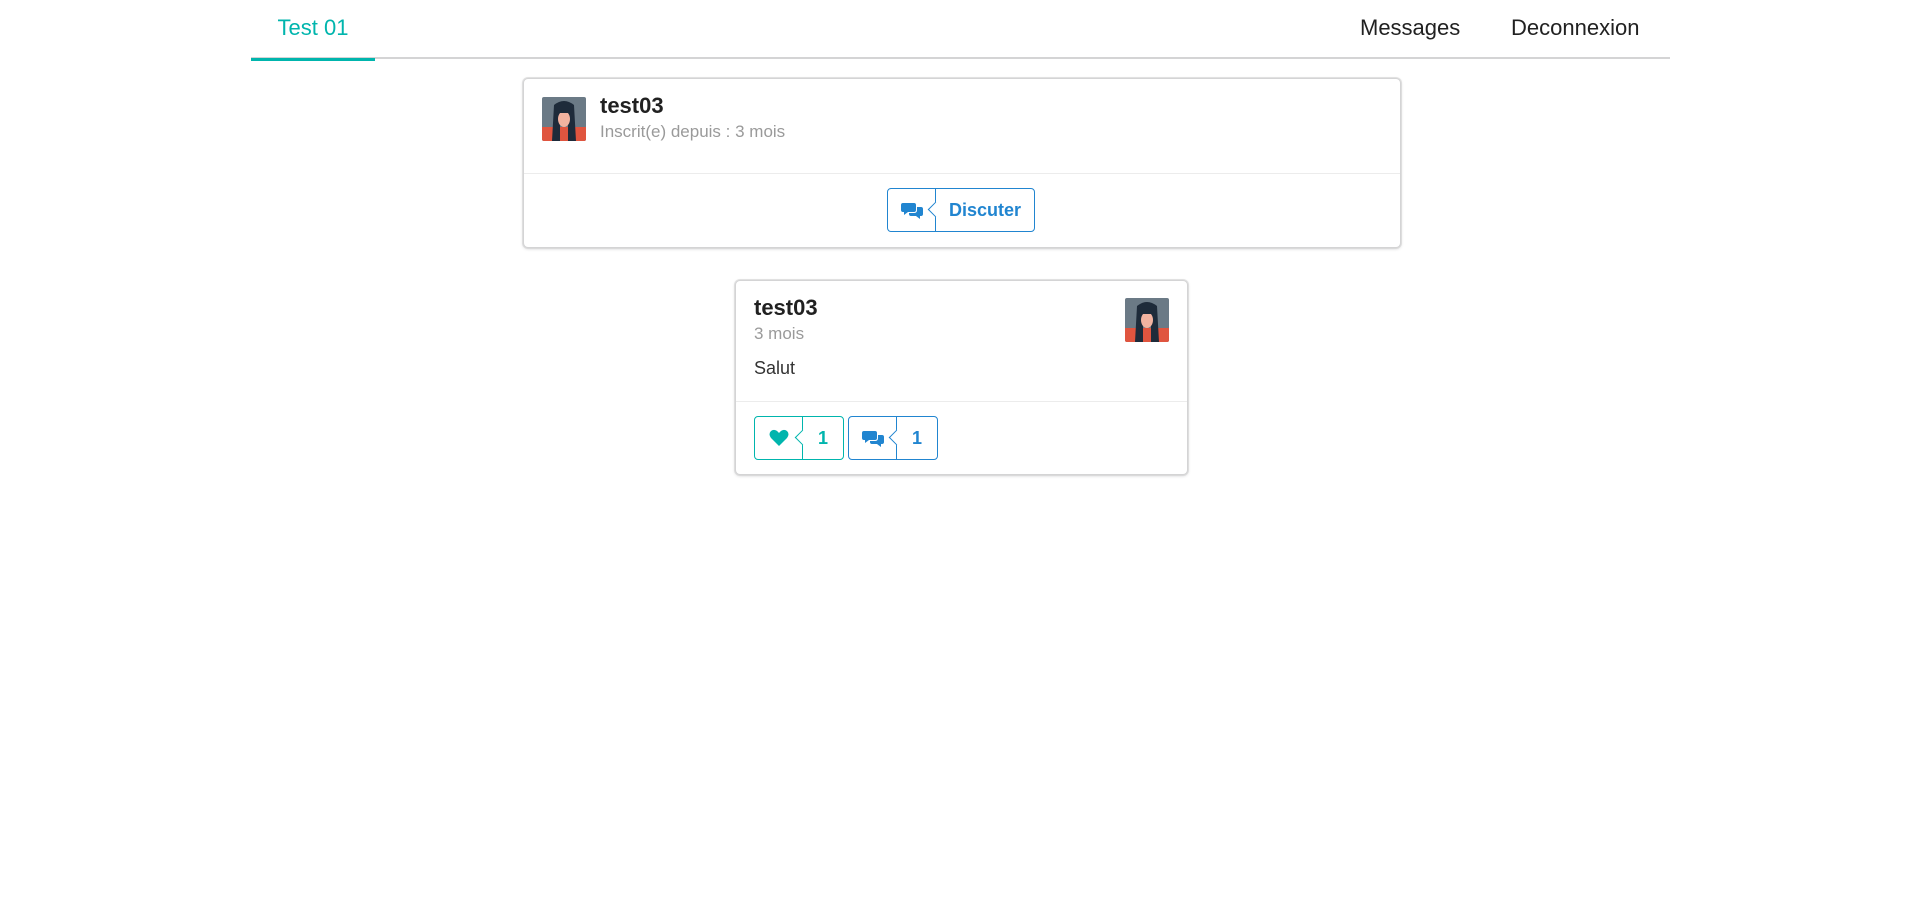 The width and height of the screenshot is (1912, 917). I want to click on chat-button: Discuter, so click(961, 210).